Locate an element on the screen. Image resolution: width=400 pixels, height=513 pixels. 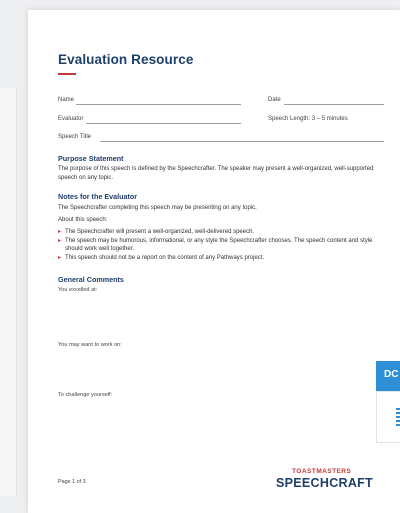
document-title: Evaluation Resource is located at coordinates (126, 59).